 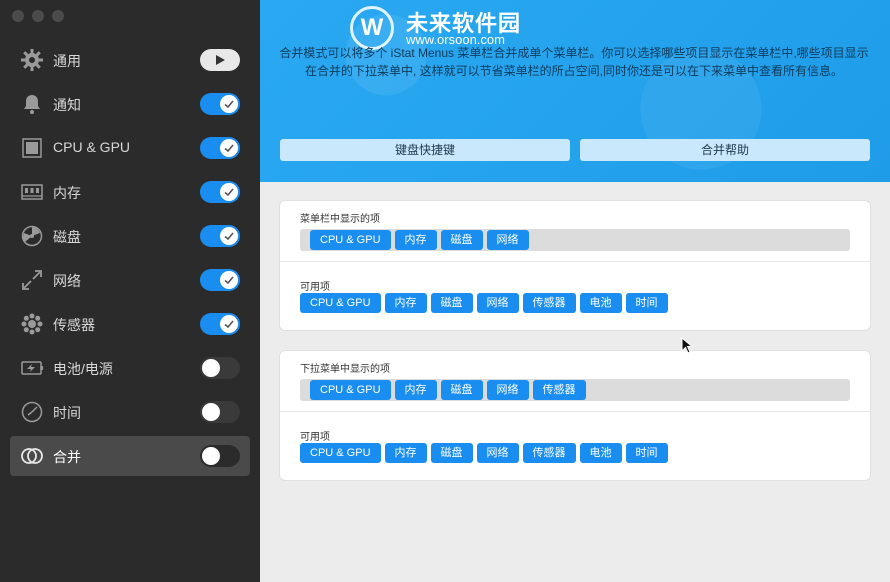 What do you see at coordinates (32, 324) in the screenshot?
I see `sensor-icon` at bounding box center [32, 324].